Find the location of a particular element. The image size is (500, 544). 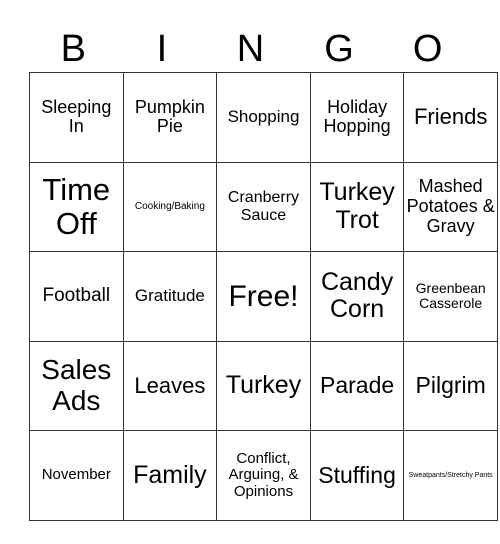

bingo-cell: Greenbean Casserole is located at coordinates (450, 296).